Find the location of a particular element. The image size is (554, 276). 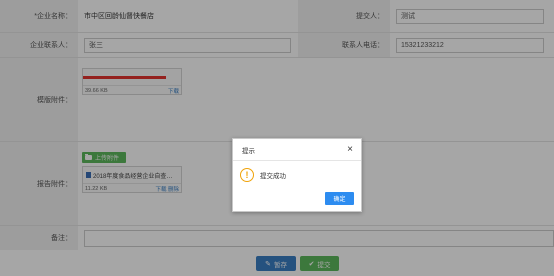

warning-icon: ! is located at coordinates (247, 175).